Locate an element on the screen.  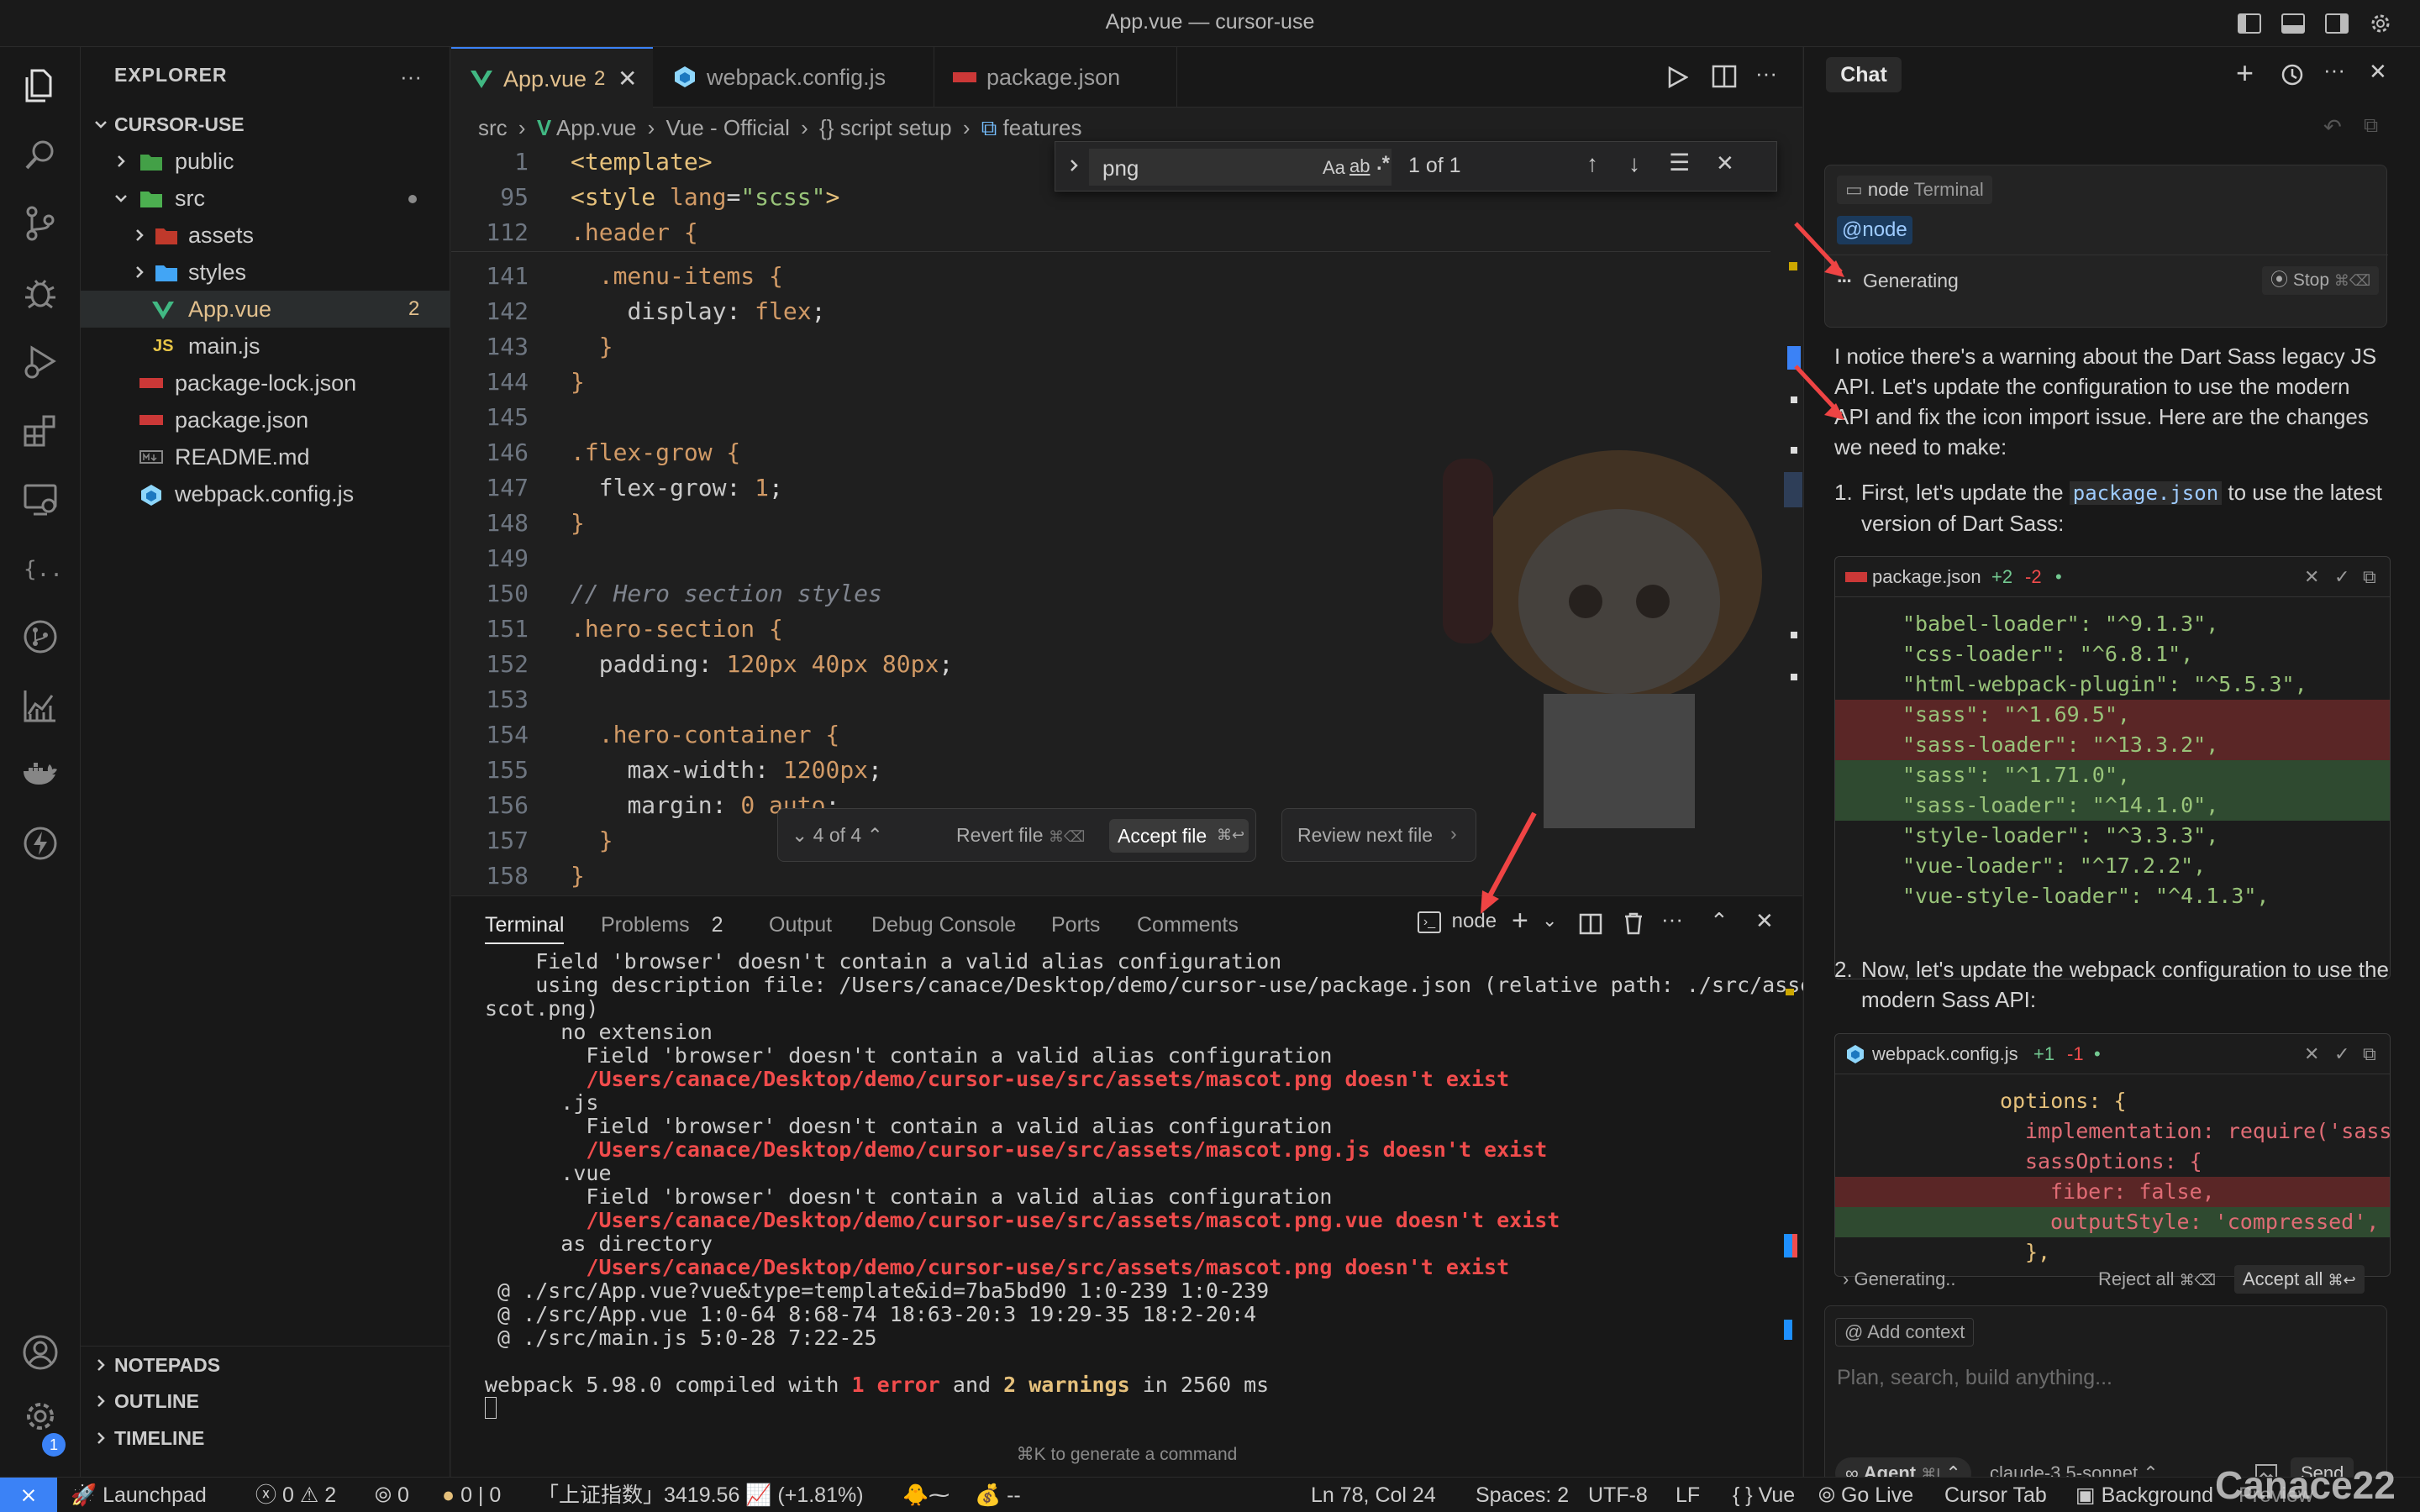
find-input: png Aa ab .* is located at coordinates (1240, 167).